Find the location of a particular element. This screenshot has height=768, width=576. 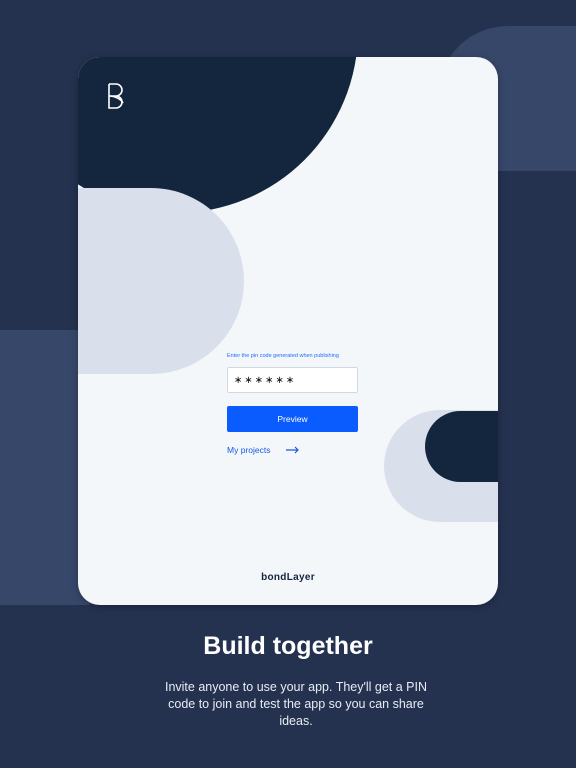

my-projects-label: My projects is located at coordinates (249, 450).